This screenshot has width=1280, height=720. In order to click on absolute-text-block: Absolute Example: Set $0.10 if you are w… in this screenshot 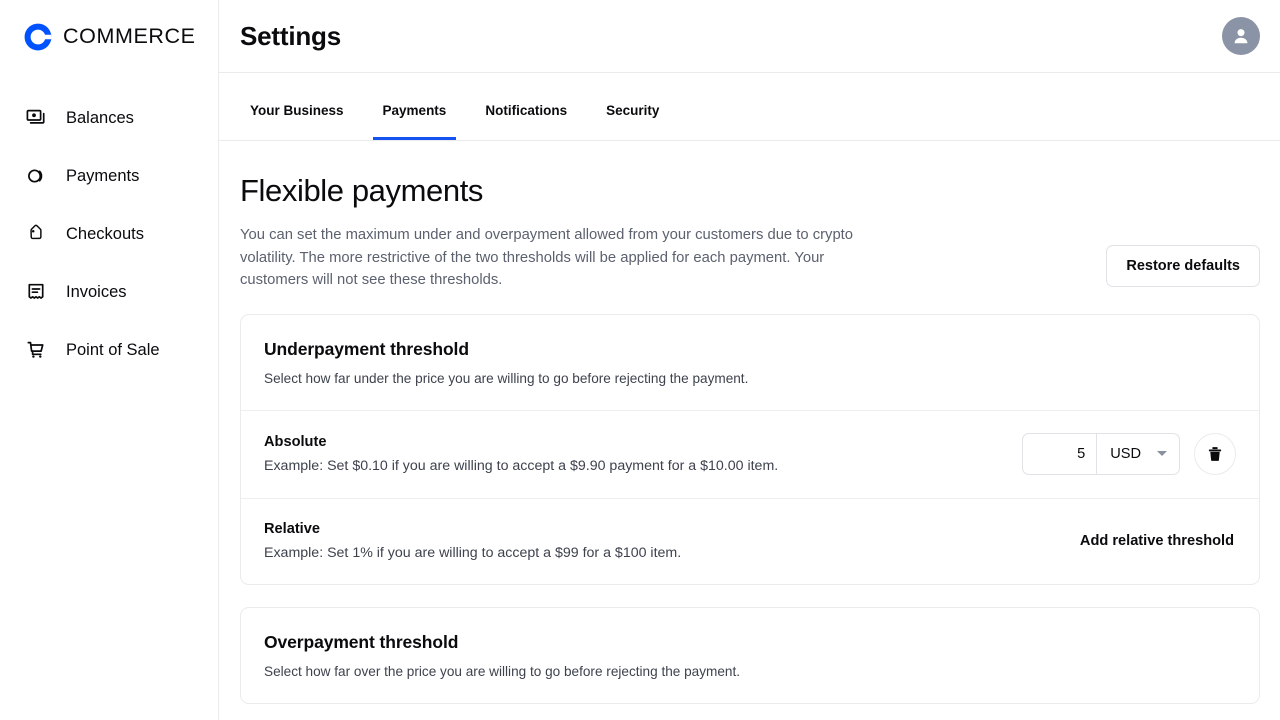, I will do `click(635, 454)`.